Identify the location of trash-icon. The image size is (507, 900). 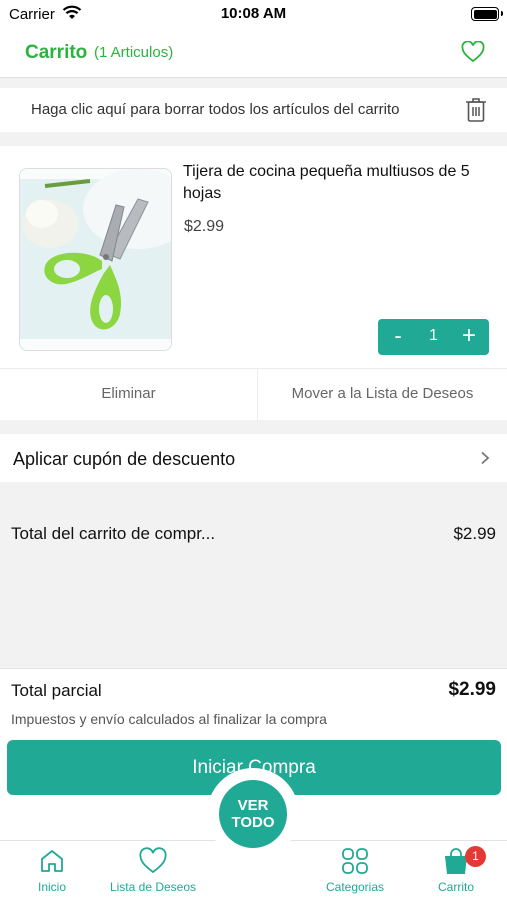
(476, 112).